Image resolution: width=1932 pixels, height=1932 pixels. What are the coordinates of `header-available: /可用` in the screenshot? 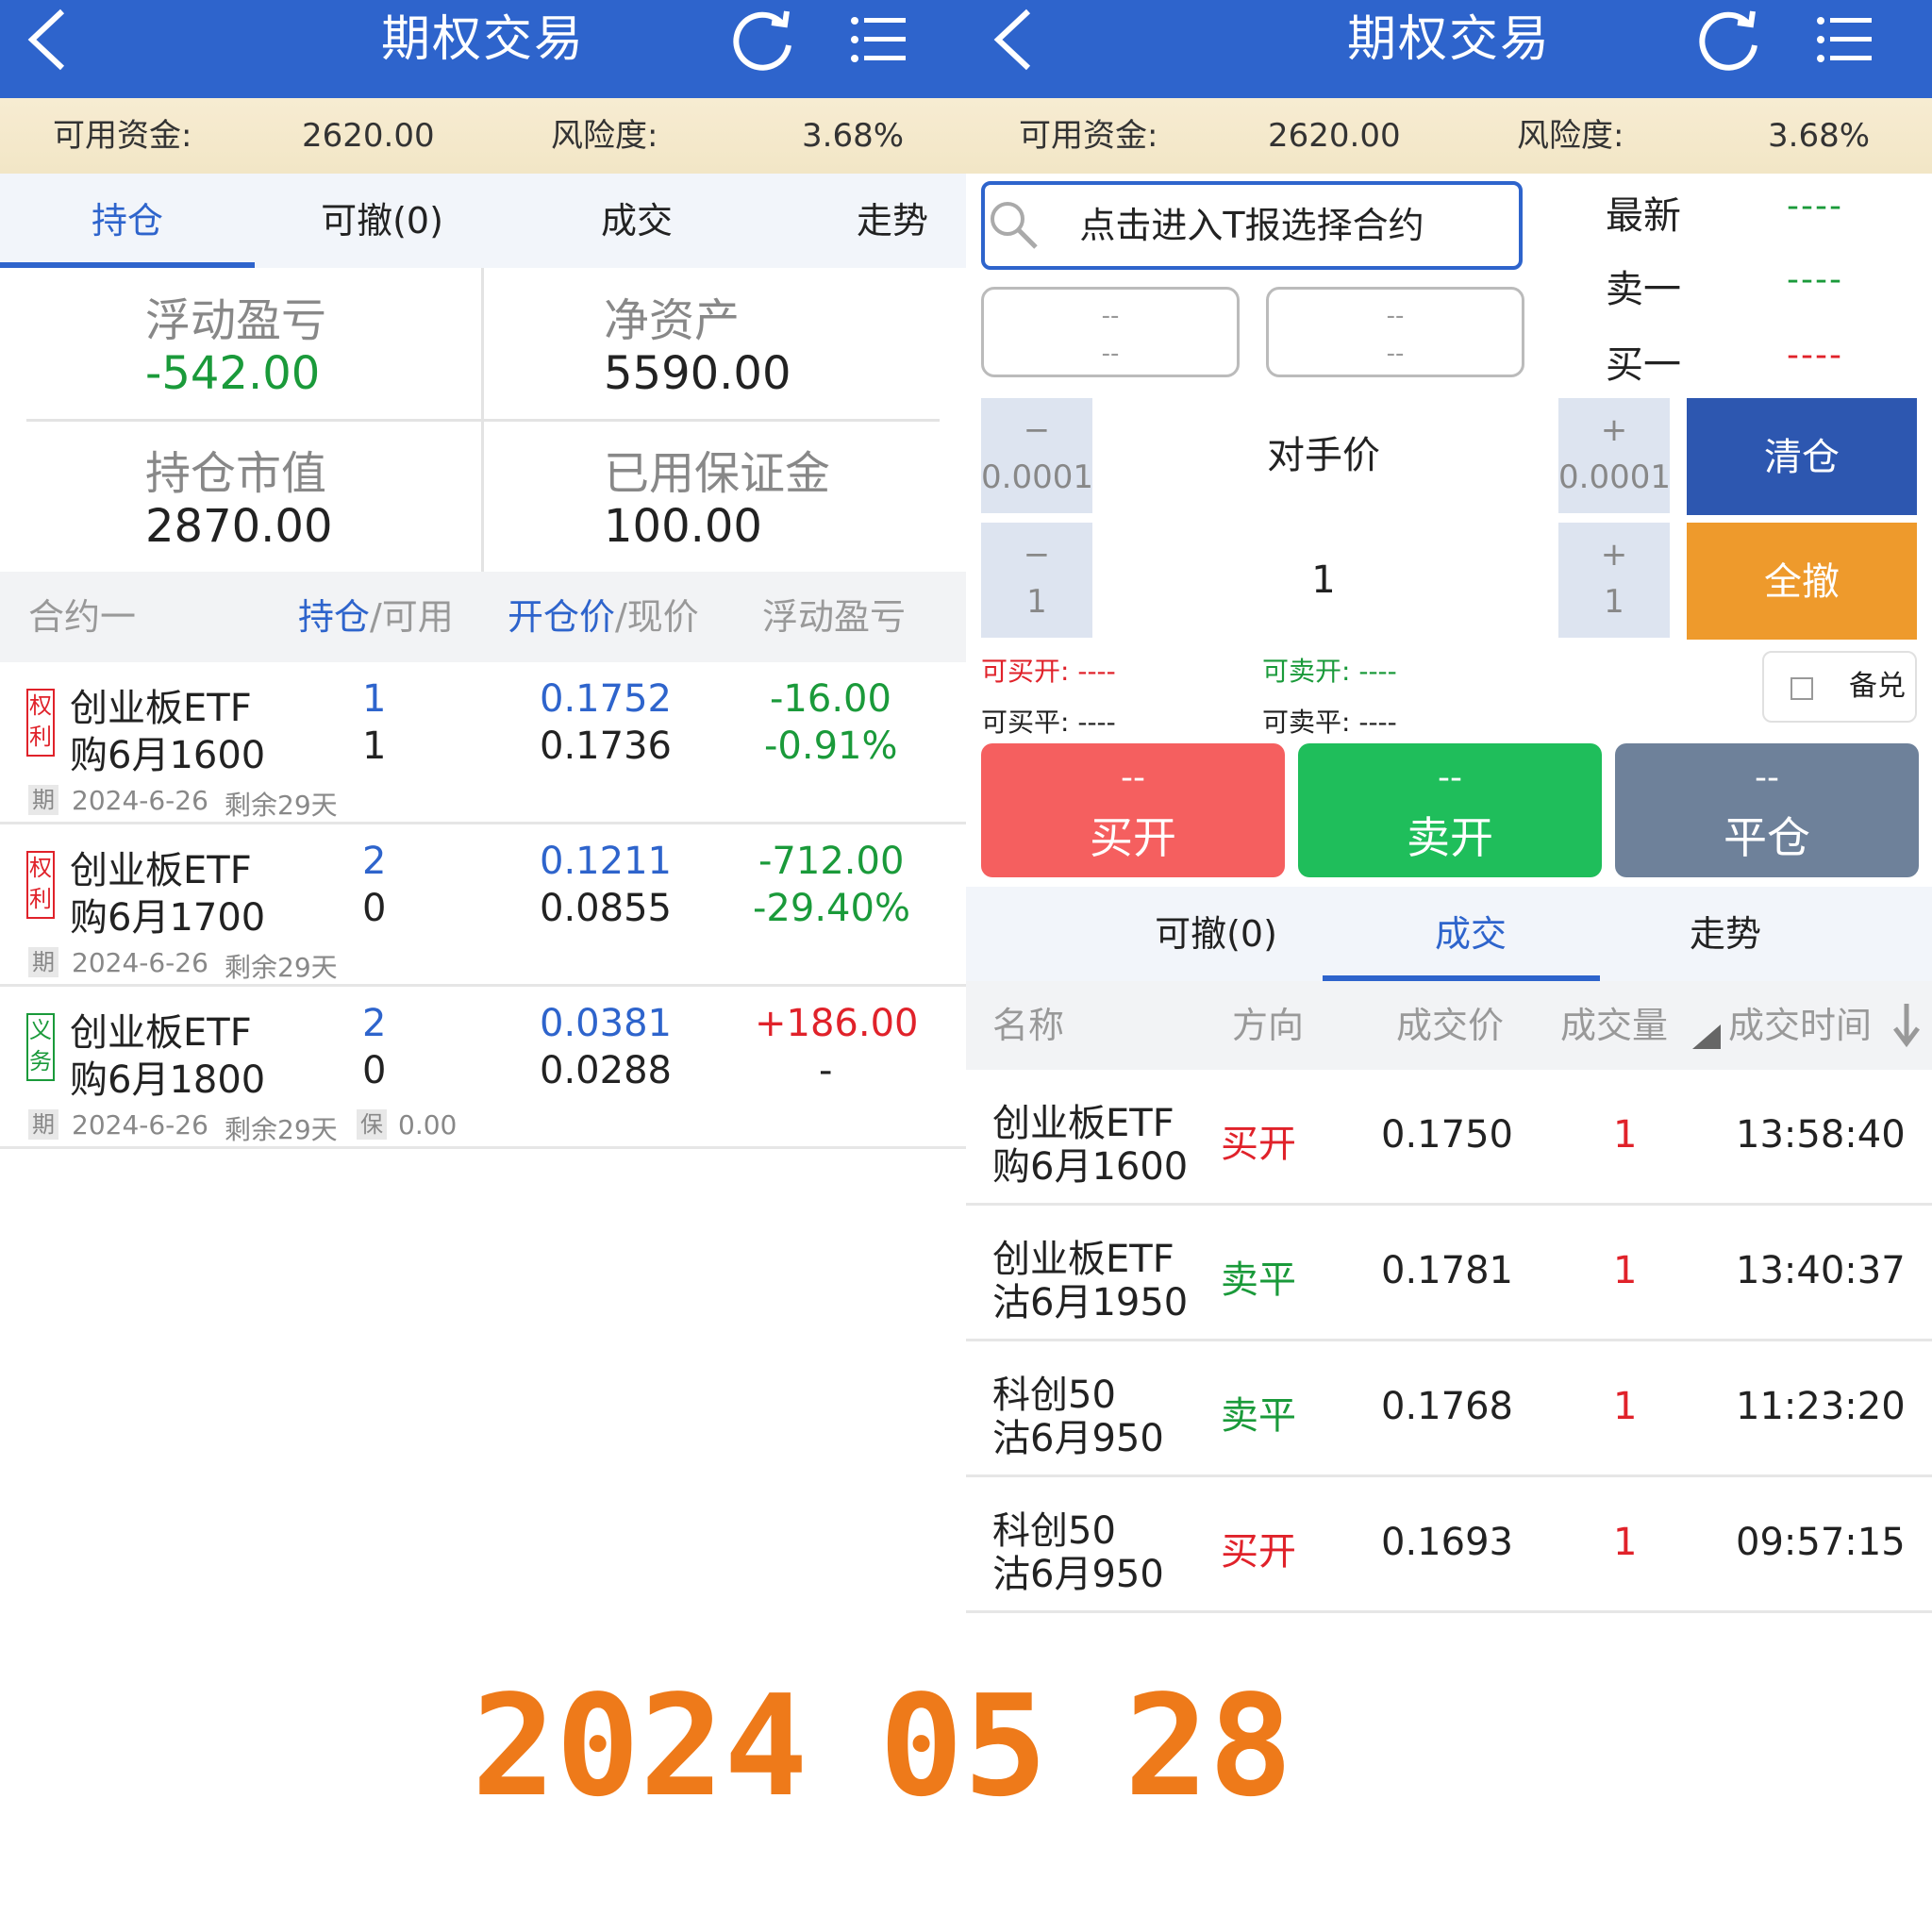 It's located at (412, 617).